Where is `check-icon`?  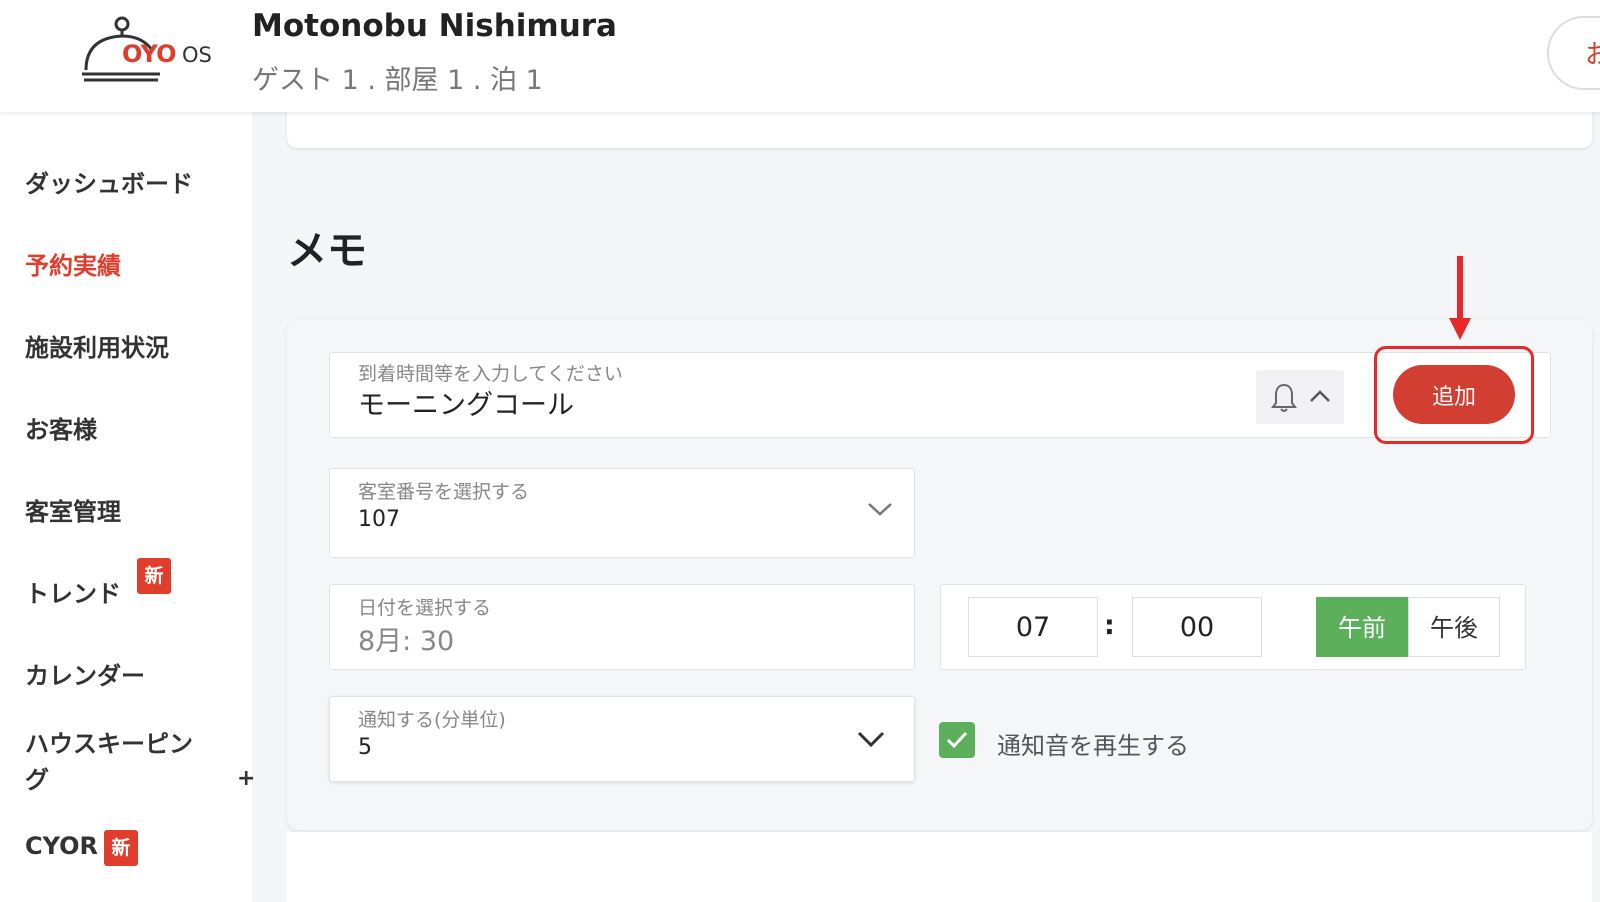
check-icon is located at coordinates (957, 740).